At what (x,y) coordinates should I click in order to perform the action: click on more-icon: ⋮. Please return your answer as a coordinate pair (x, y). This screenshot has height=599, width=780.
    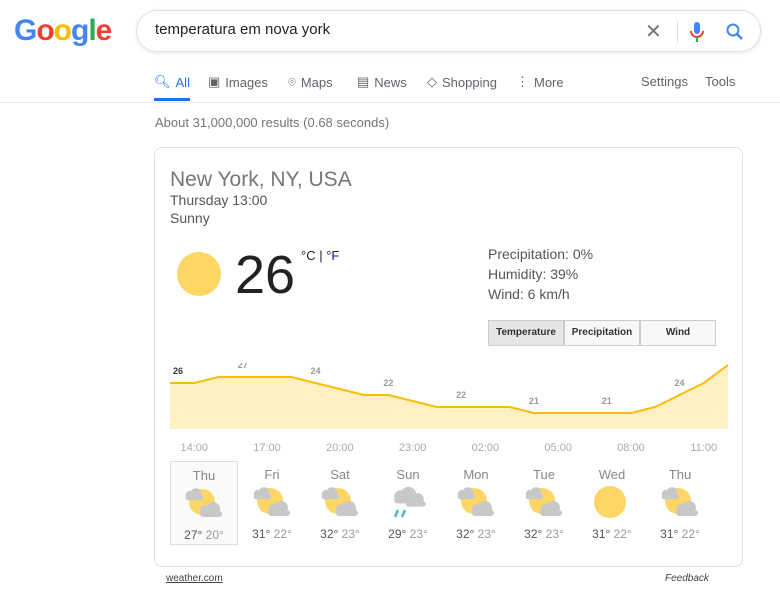
    Looking at the image, I should click on (522, 81).